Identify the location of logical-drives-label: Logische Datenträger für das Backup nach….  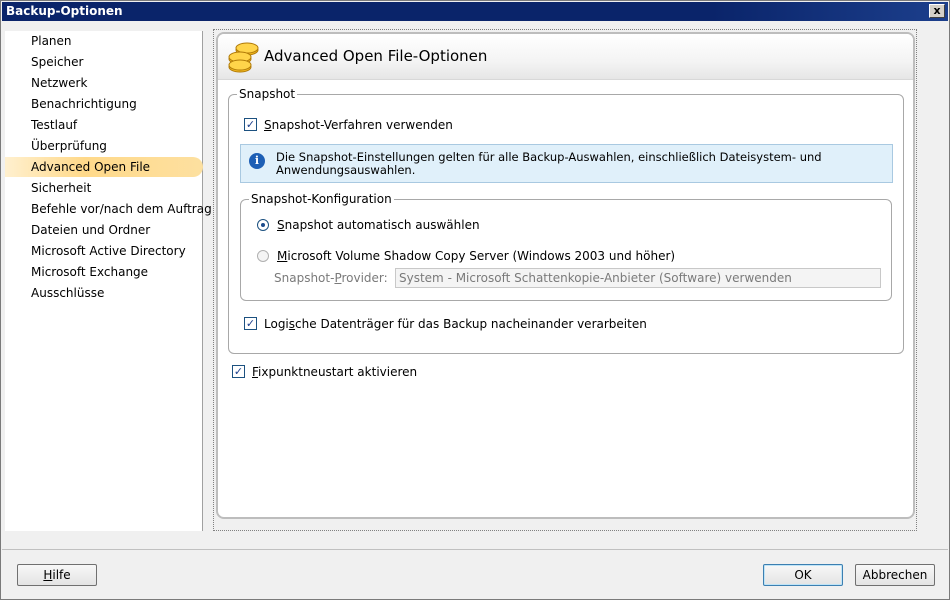
(455, 324).